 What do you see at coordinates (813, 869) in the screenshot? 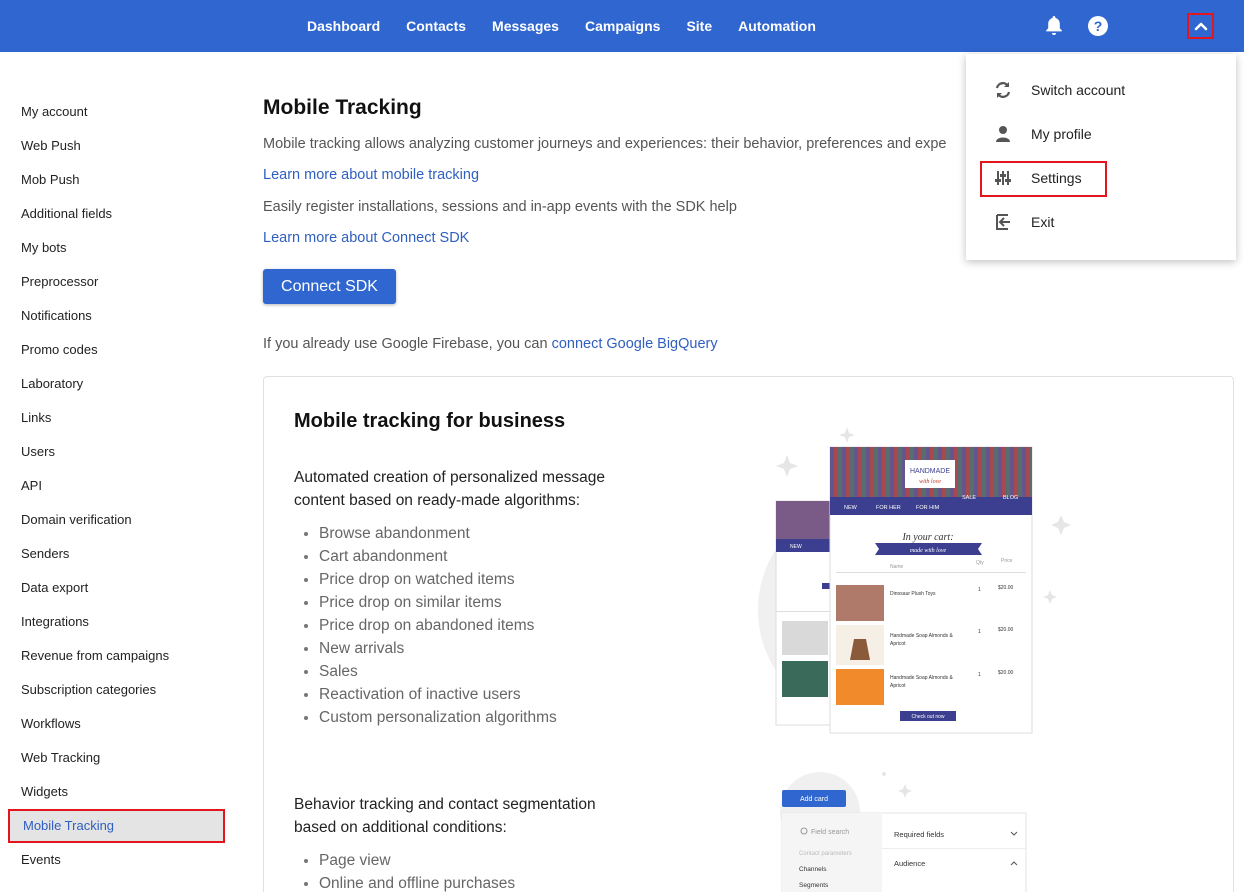
I see `svg-text: Channels` at bounding box center [813, 869].